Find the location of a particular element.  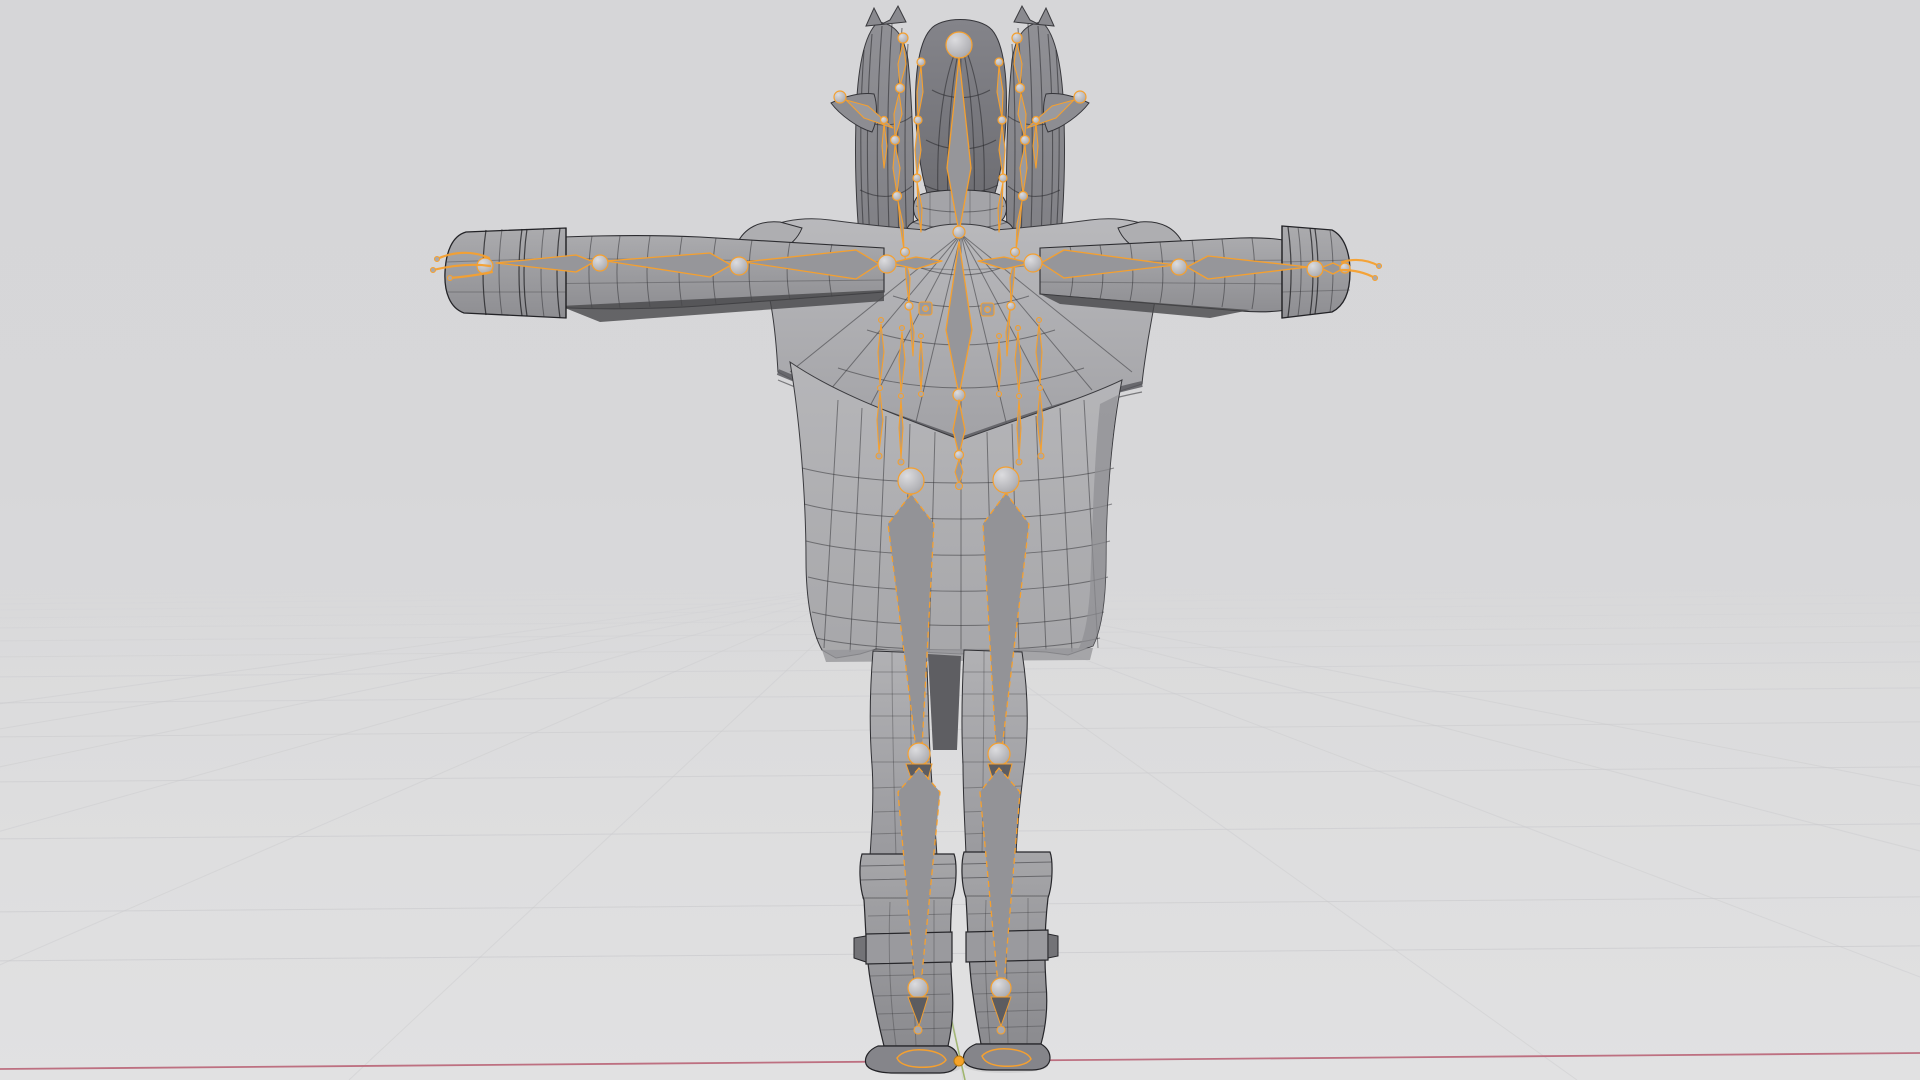

boot-left is located at coordinates (906, 963).